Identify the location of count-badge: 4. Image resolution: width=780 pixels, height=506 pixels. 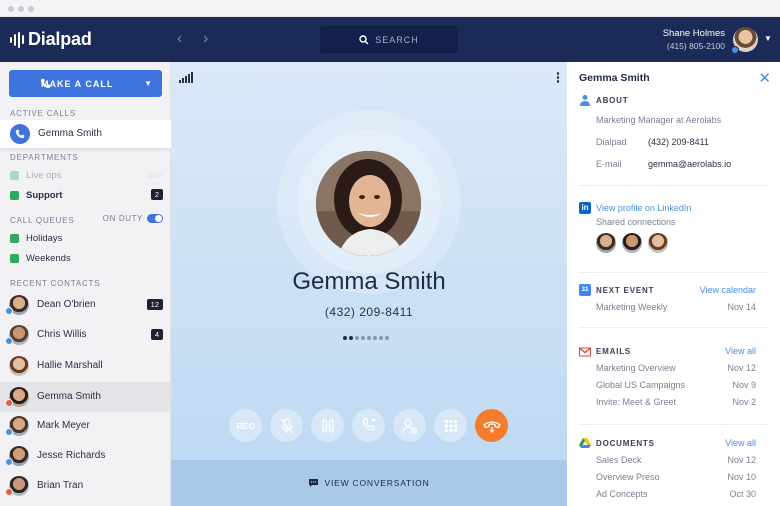
(156, 334).